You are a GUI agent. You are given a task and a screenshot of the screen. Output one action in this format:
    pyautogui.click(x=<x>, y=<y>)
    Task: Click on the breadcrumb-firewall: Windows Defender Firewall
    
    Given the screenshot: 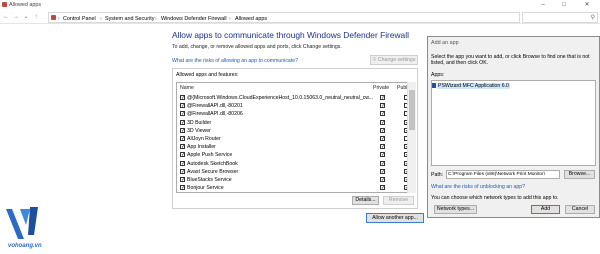 What is the action you would take?
    pyautogui.click(x=194, y=19)
    